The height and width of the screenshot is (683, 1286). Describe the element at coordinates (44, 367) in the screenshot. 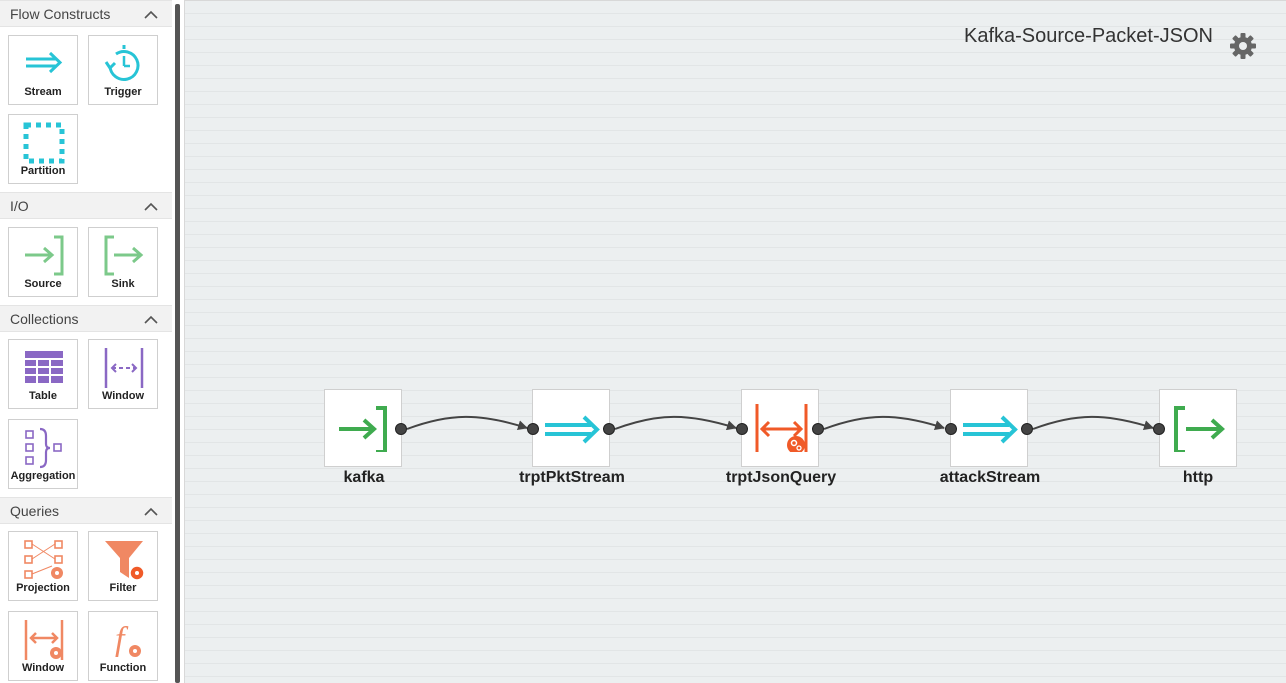

I see `table-icon` at that location.